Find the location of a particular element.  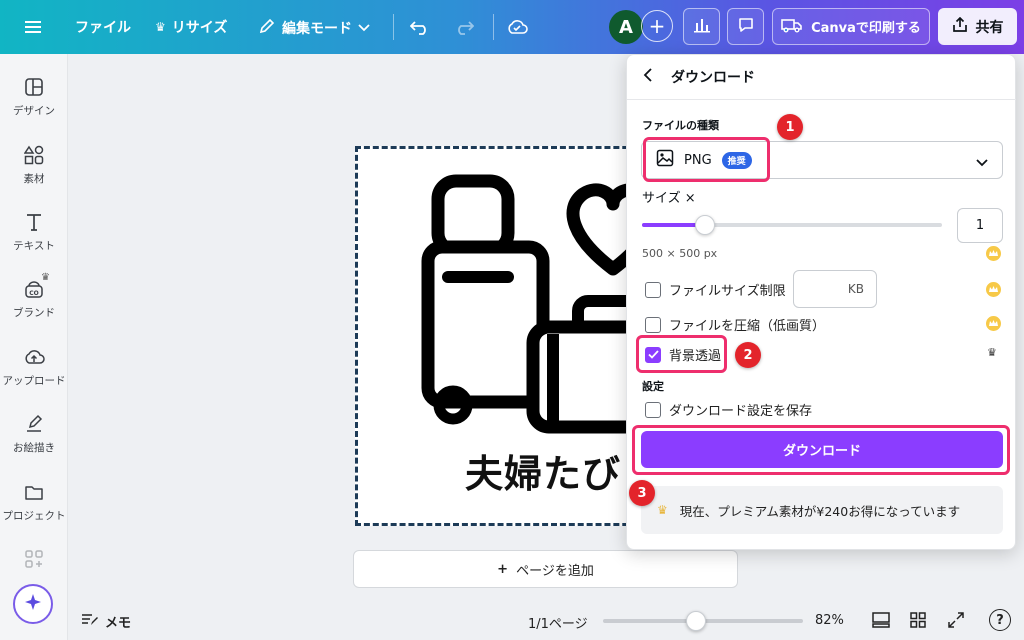

file-size-limit-label: ファイルサイズ制限 is located at coordinates (727, 291).